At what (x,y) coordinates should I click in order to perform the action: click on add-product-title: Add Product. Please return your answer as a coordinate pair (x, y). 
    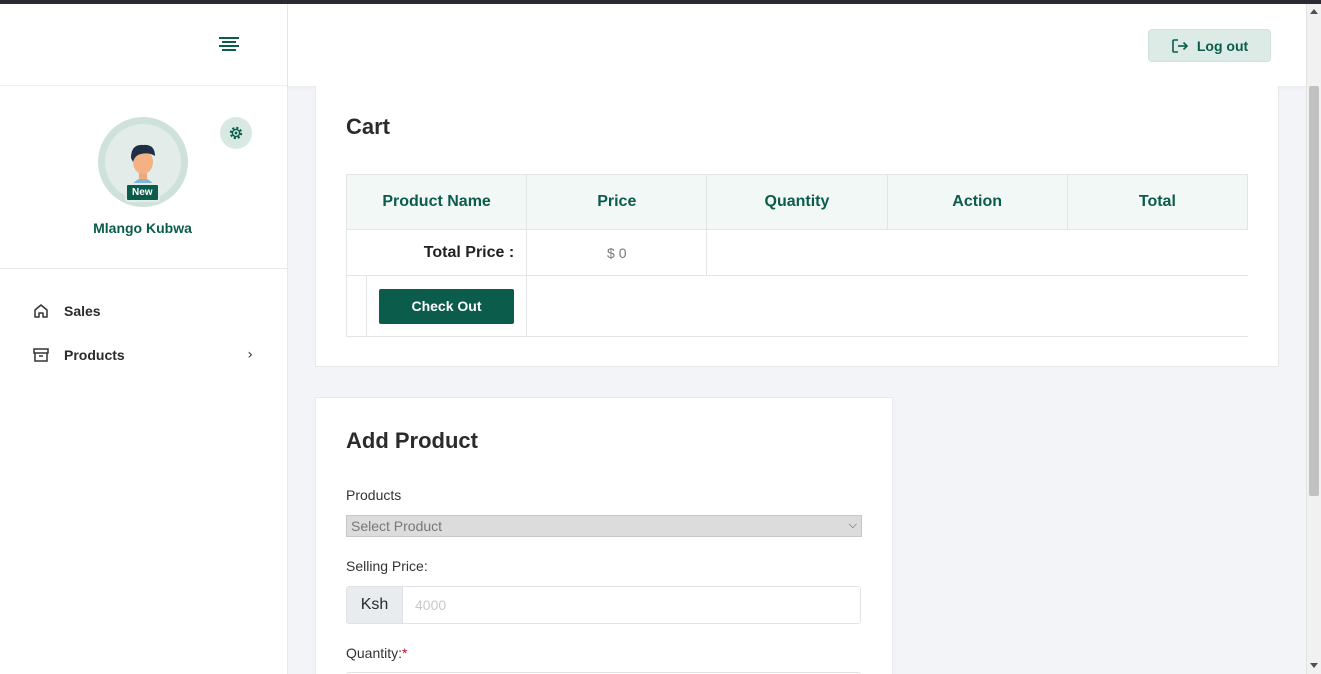
    Looking at the image, I should click on (412, 440).